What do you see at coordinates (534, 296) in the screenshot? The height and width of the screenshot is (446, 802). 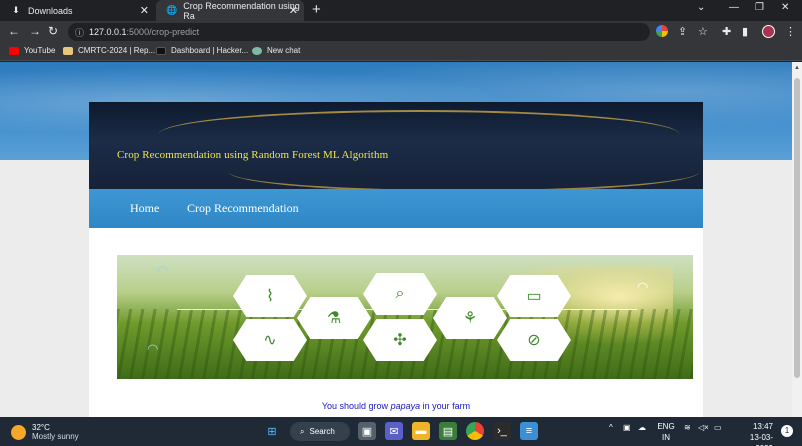 I see `tablet-icon: ▭` at bounding box center [534, 296].